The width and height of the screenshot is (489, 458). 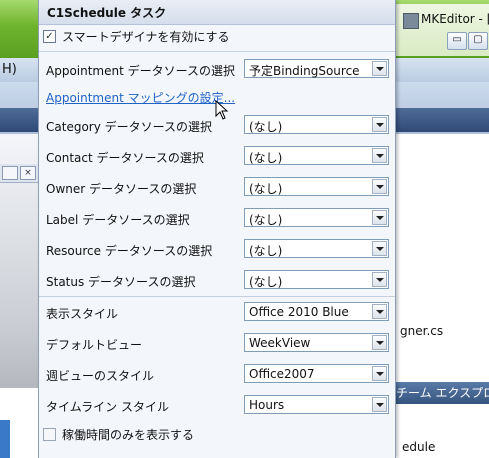 I want to click on working-hours-row: 稼働時間のみを表示する, so click(x=118, y=434).